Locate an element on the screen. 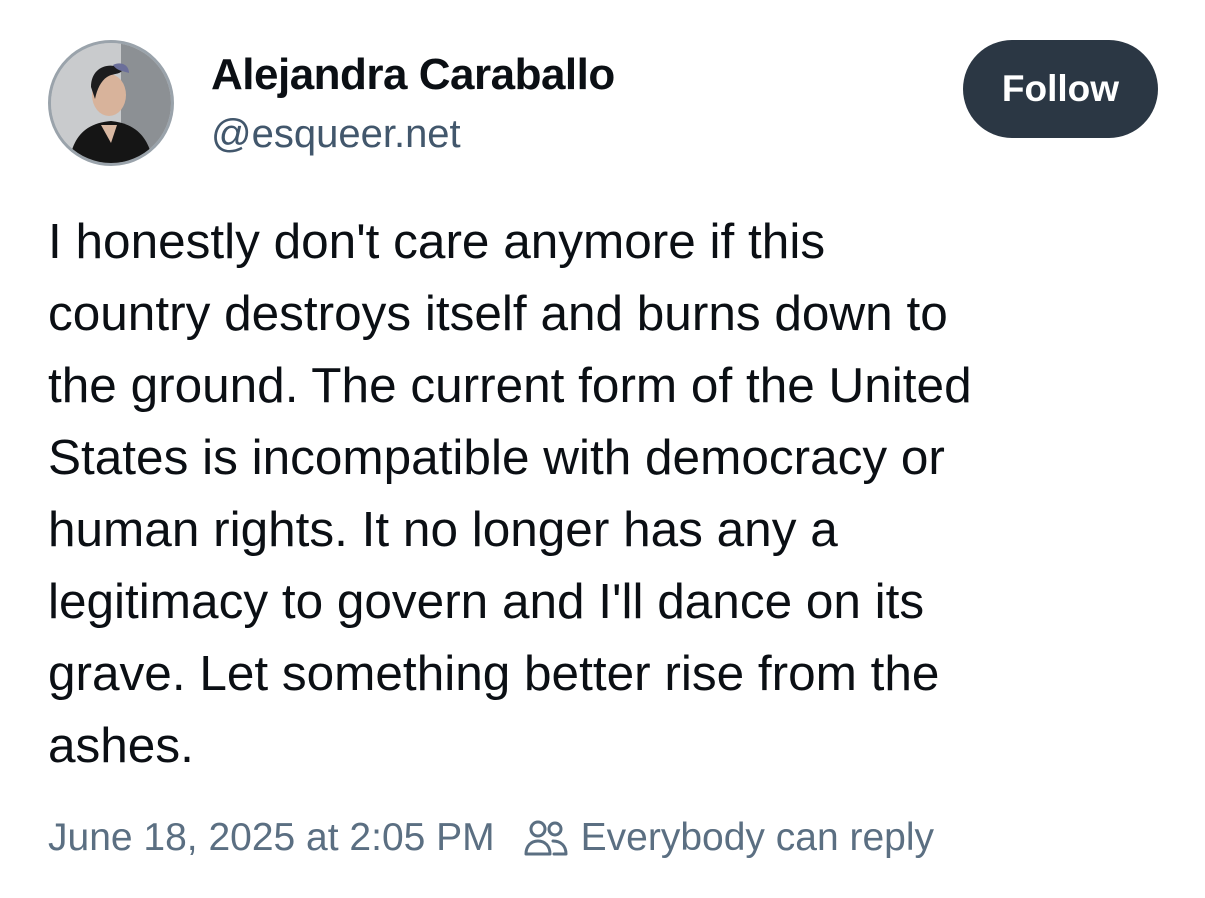 The width and height of the screenshot is (1205, 898). author-avatar is located at coordinates (111, 103).